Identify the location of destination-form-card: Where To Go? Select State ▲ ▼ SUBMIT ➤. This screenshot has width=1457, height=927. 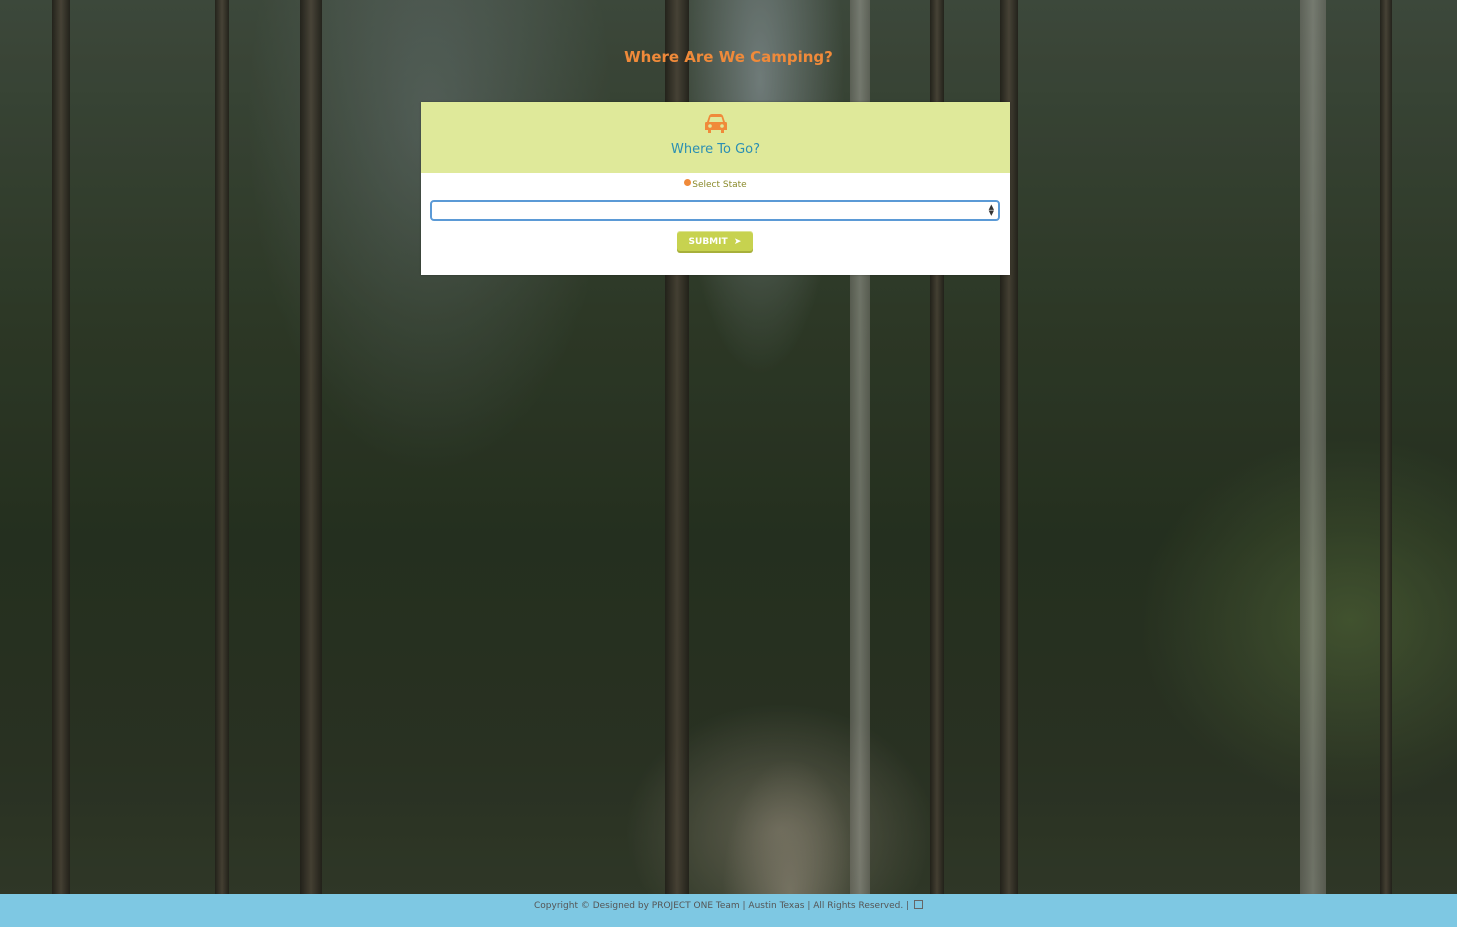
(715, 188).